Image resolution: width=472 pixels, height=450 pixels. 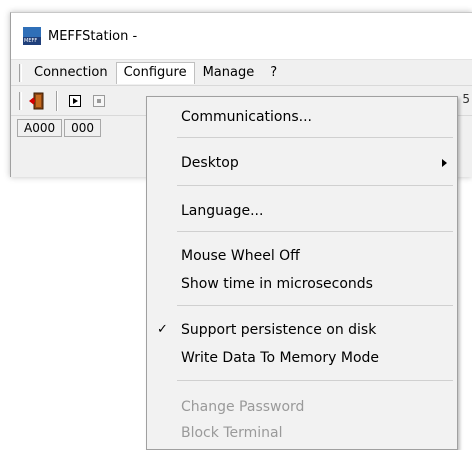 What do you see at coordinates (155, 72) in the screenshot?
I see `menu-configure: Configure` at bounding box center [155, 72].